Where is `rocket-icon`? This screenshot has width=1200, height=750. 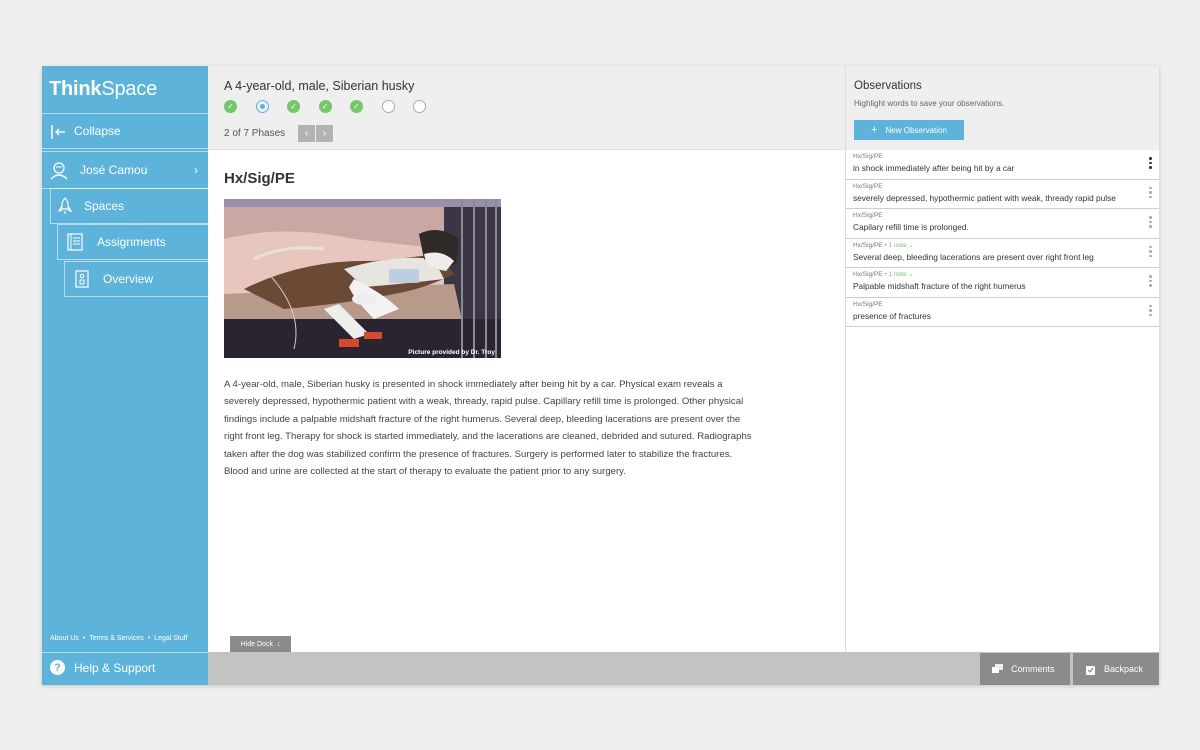 rocket-icon is located at coordinates (65, 206).